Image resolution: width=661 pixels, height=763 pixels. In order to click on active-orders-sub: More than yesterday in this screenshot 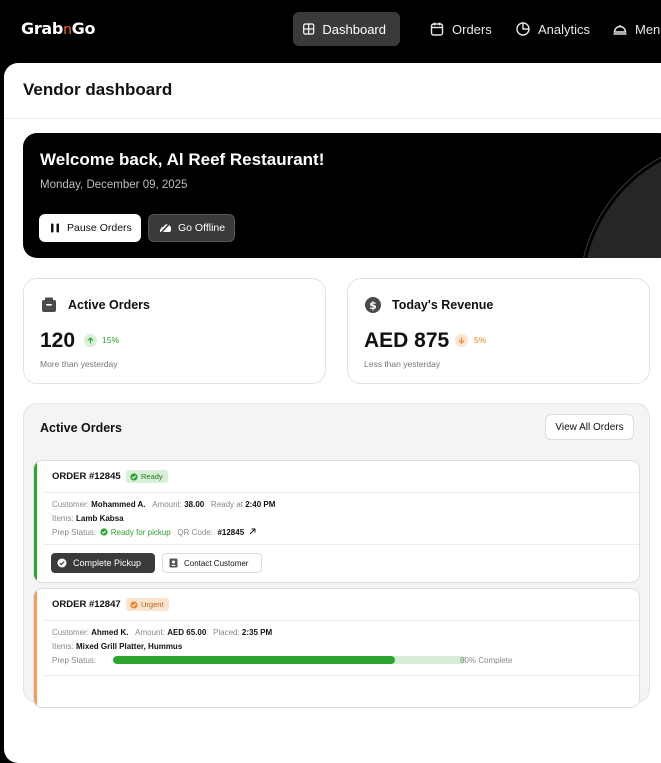, I will do `click(79, 364)`.